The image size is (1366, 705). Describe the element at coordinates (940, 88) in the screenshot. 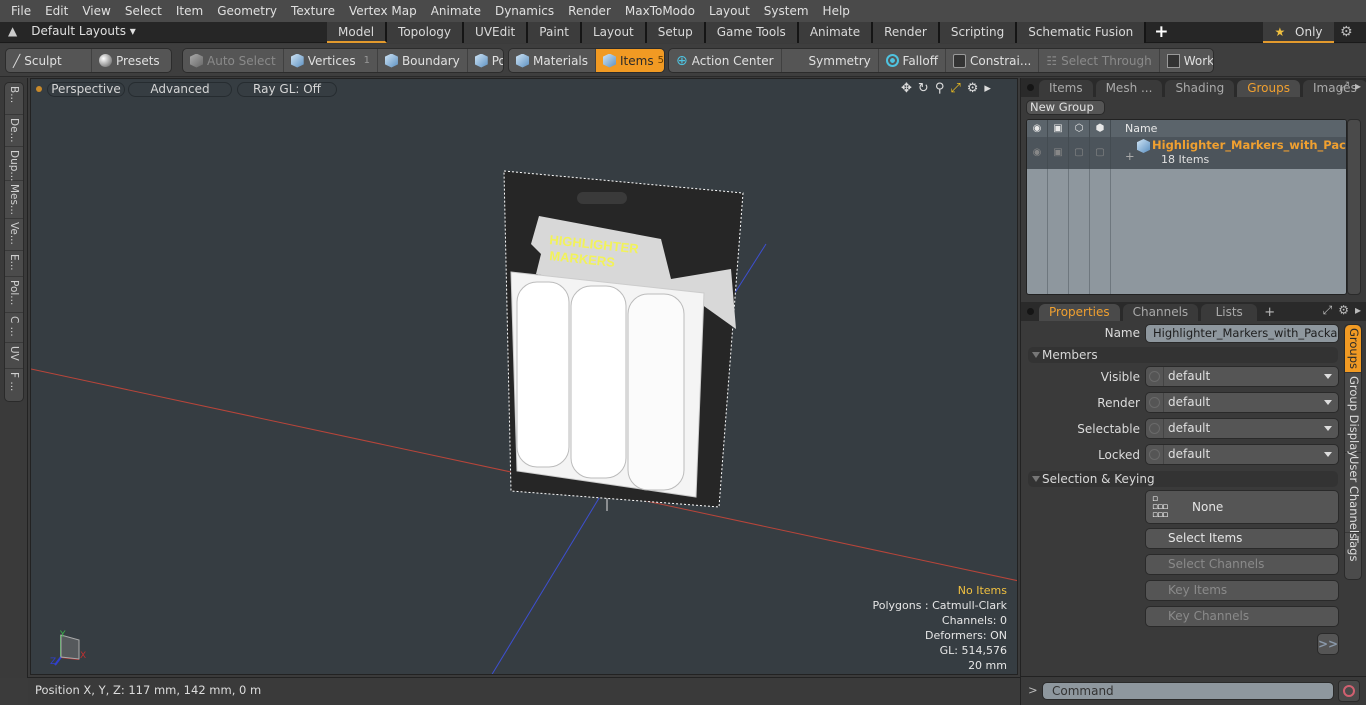

I see `zoom-view-icon: ⚲` at that location.